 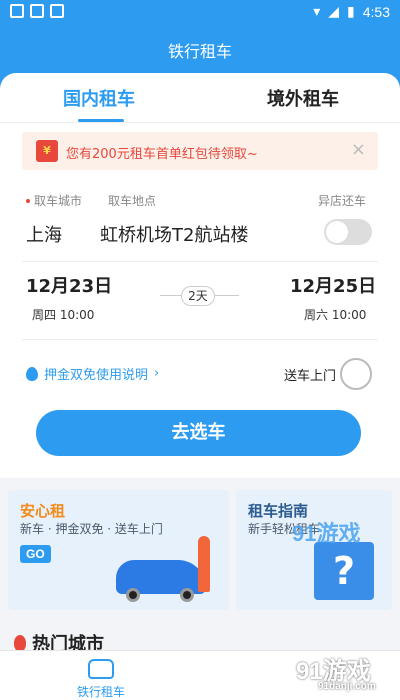 What do you see at coordinates (198, 433) in the screenshot?
I see `choose-car-button: 去选车` at bounding box center [198, 433].